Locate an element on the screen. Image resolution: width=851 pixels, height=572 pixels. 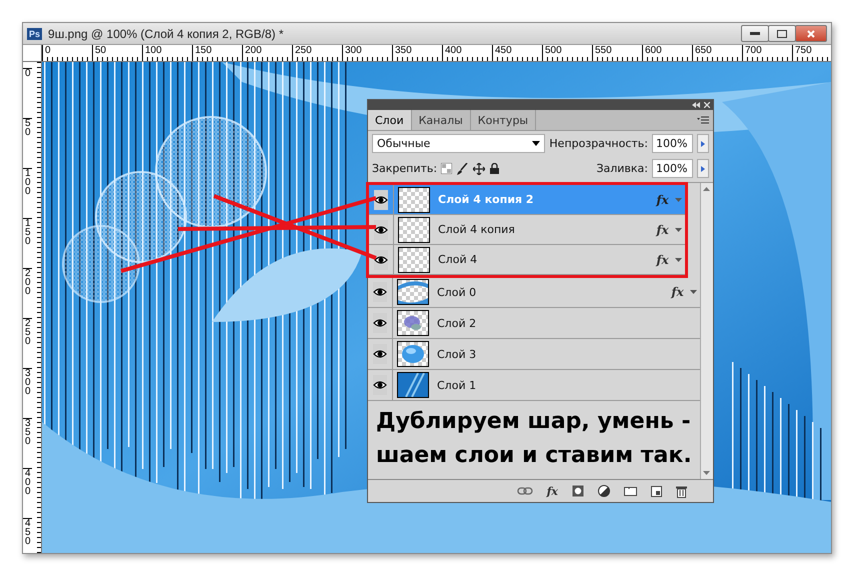
close-button is located at coordinates (811, 33).